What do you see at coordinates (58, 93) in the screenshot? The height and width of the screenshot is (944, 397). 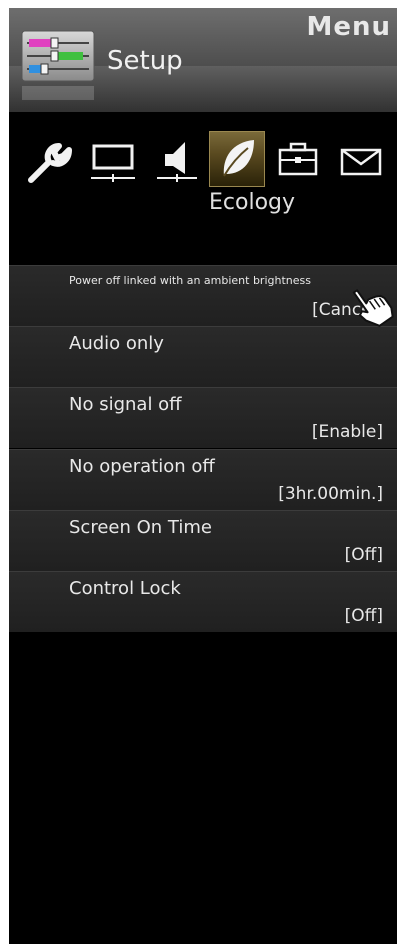 I see `setup-icon-reflection` at bounding box center [58, 93].